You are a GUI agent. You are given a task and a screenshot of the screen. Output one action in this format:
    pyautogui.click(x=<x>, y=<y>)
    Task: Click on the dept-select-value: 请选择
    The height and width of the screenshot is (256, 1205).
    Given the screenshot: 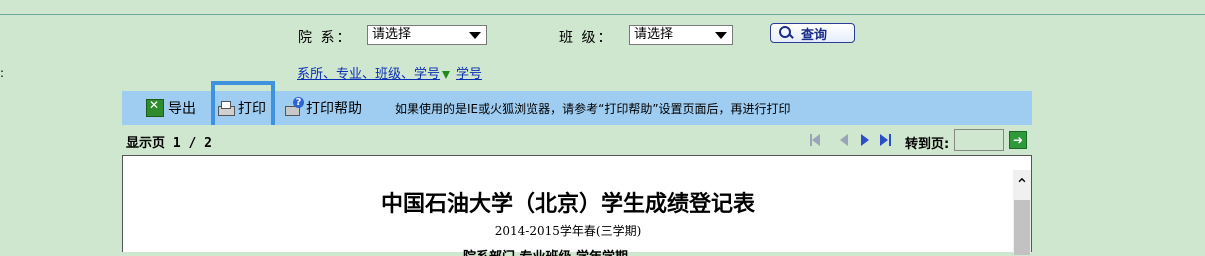 What is the action you would take?
    pyautogui.click(x=392, y=34)
    